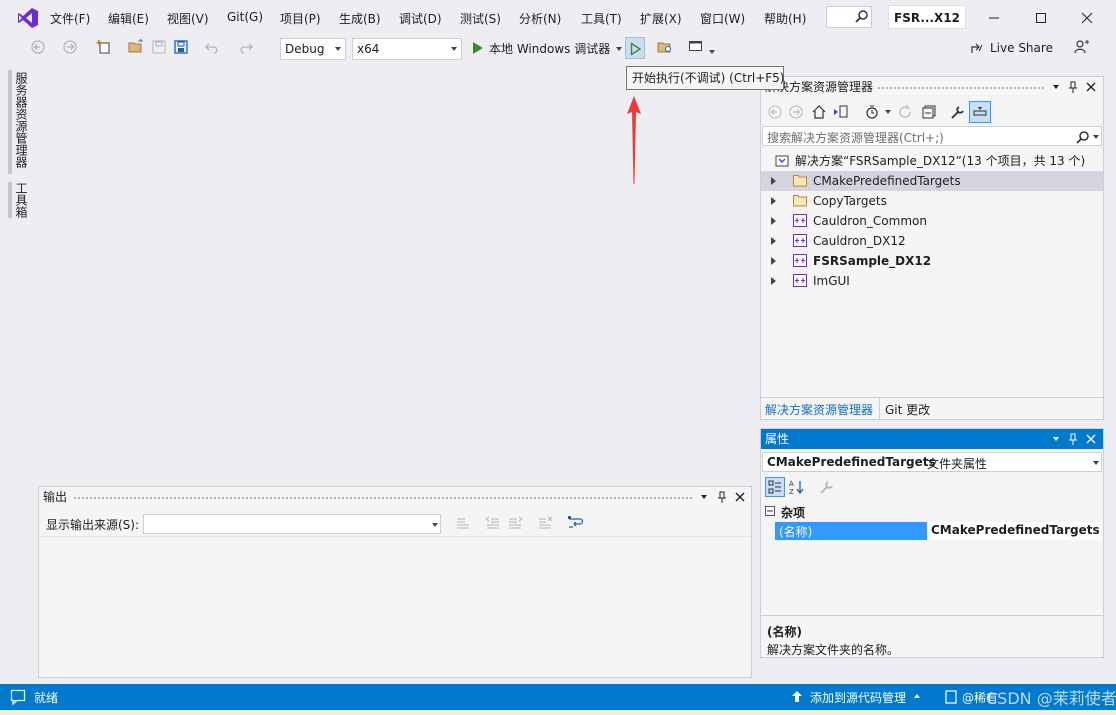 This screenshot has height=715, width=1116. Describe the element at coordinates (545, 523) in the screenshot. I see `clear-all-icon` at that location.